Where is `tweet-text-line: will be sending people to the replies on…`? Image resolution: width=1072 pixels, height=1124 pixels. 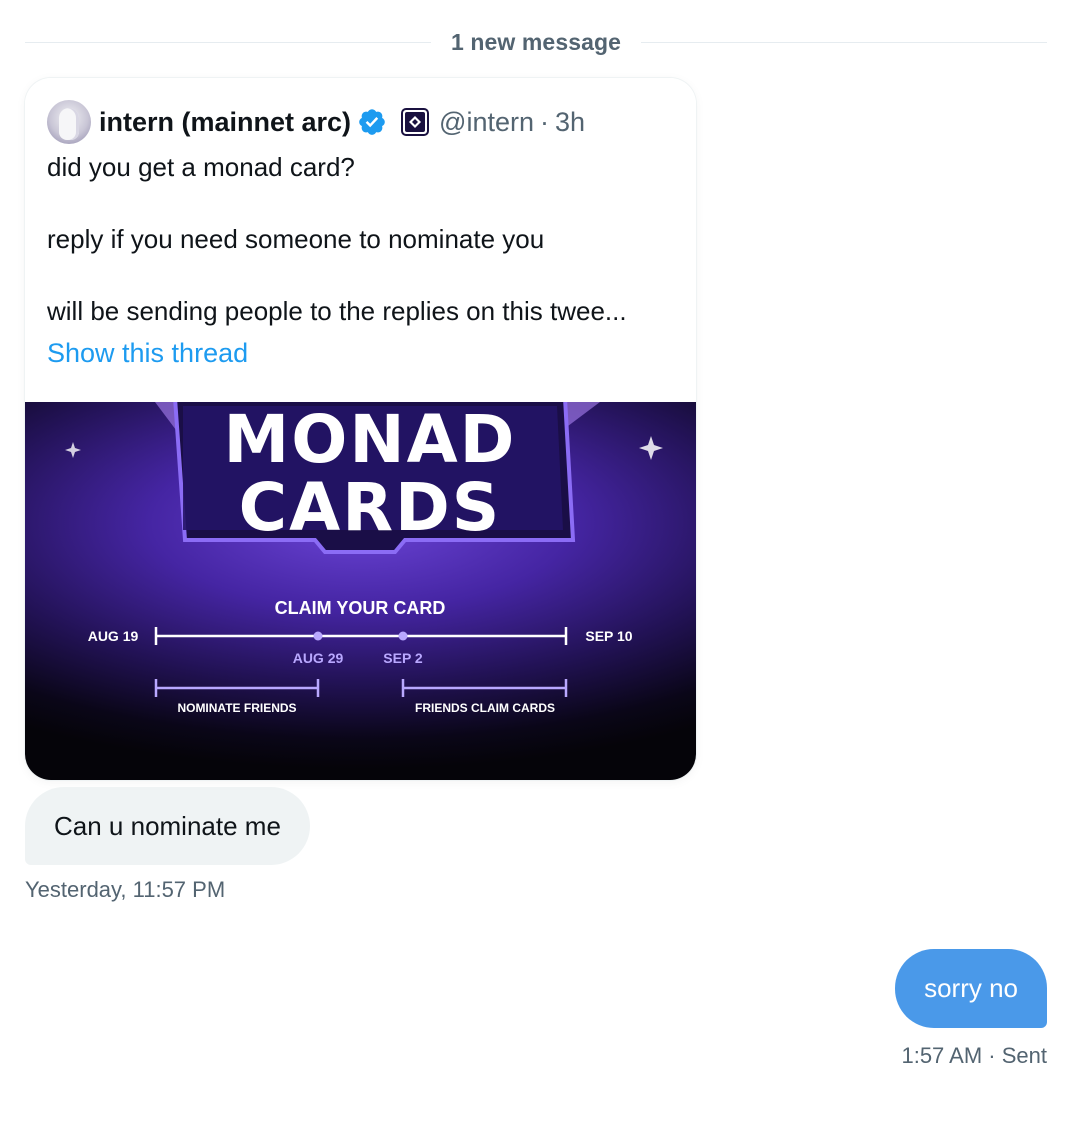
tweet-text-line: will be sending people to the replies on… is located at coordinates (337, 311).